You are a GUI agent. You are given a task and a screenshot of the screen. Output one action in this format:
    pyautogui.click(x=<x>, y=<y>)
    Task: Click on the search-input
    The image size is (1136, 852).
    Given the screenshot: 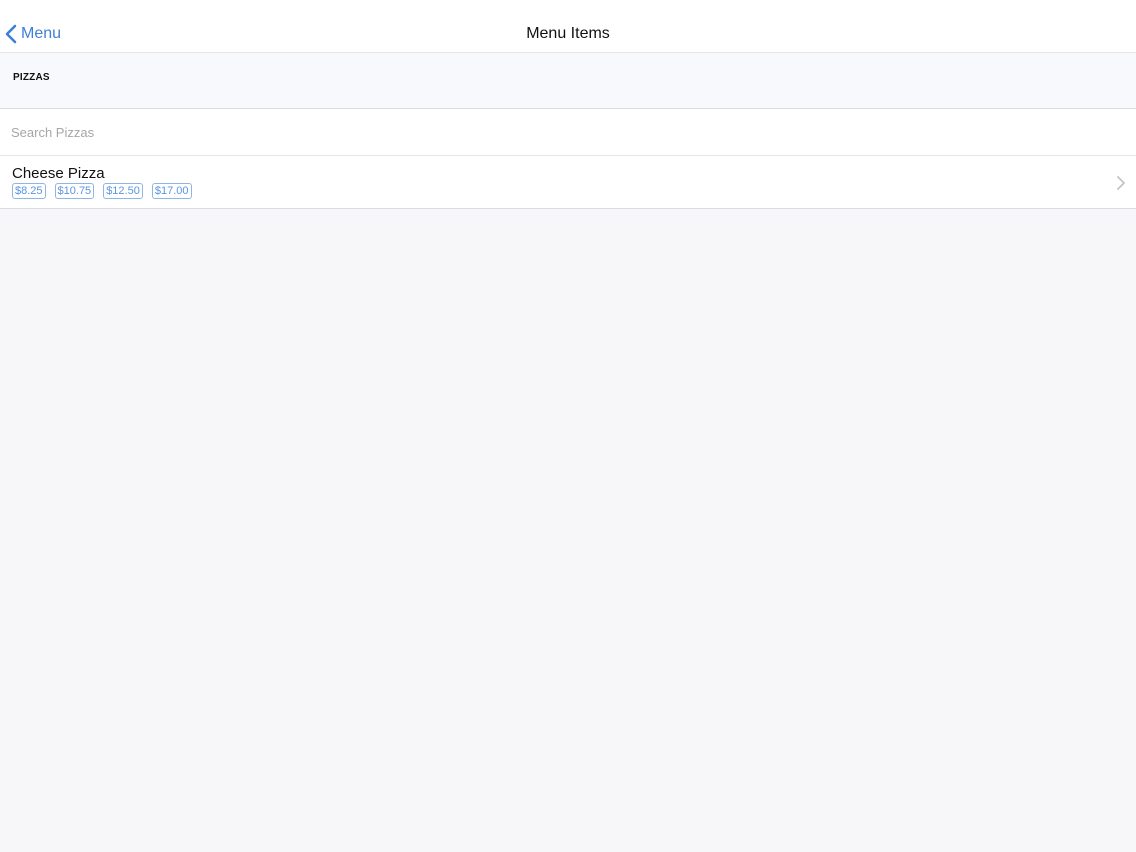 What is the action you would take?
    pyautogui.click(x=561, y=132)
    